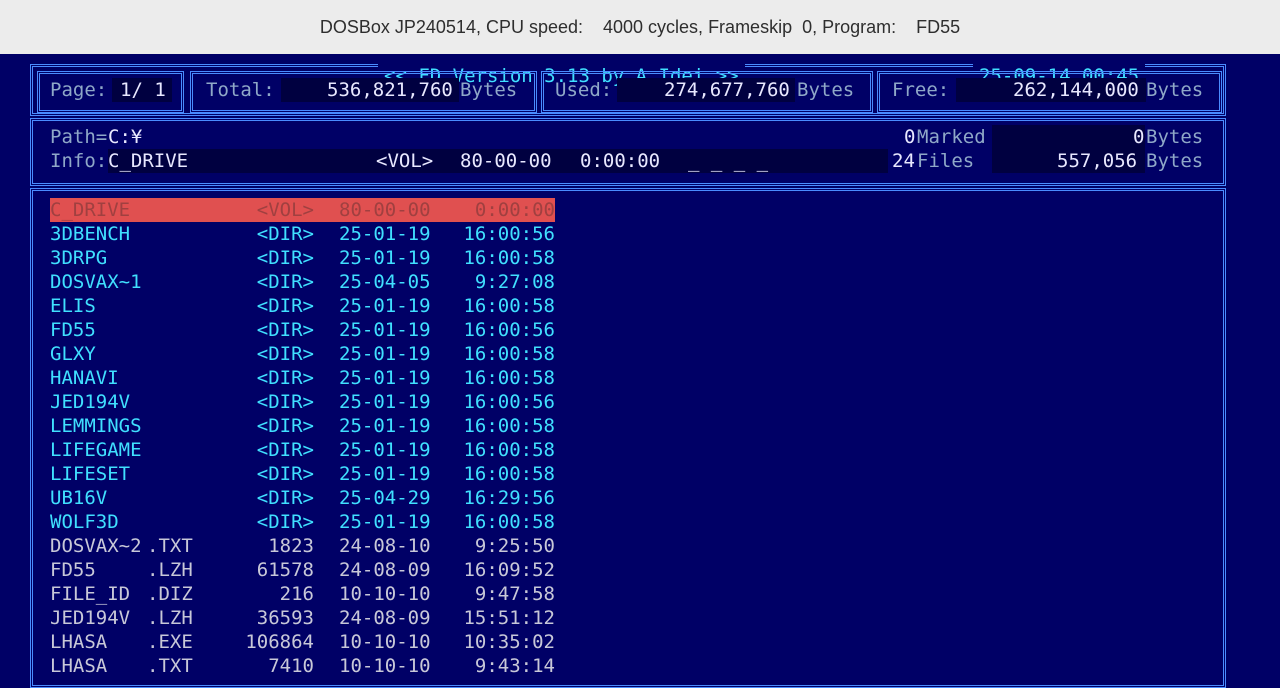  What do you see at coordinates (1097, 161) in the screenshot?
I see `files-bytes: 557,056` at bounding box center [1097, 161].